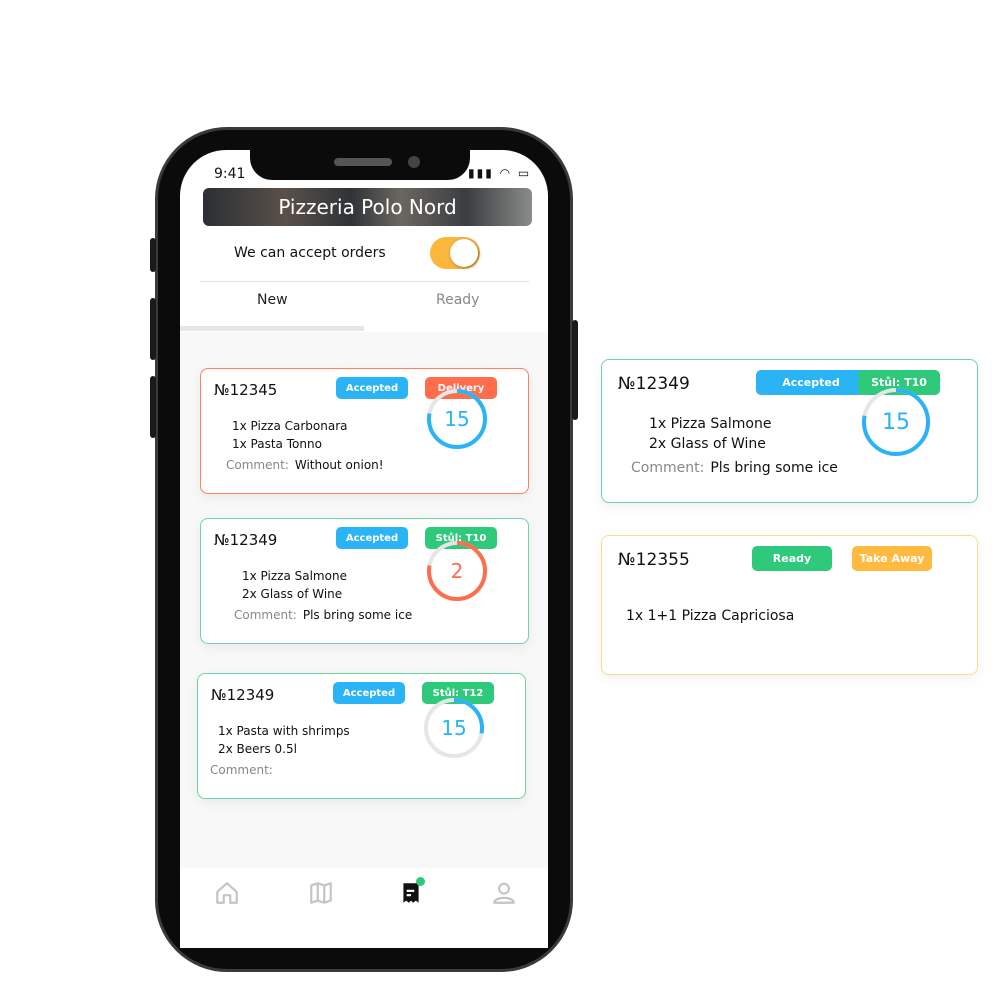  Describe the element at coordinates (284, 740) in the screenshot. I see `order-items: 1x Pasta with shrimps 2x Beers 0.5l` at that location.